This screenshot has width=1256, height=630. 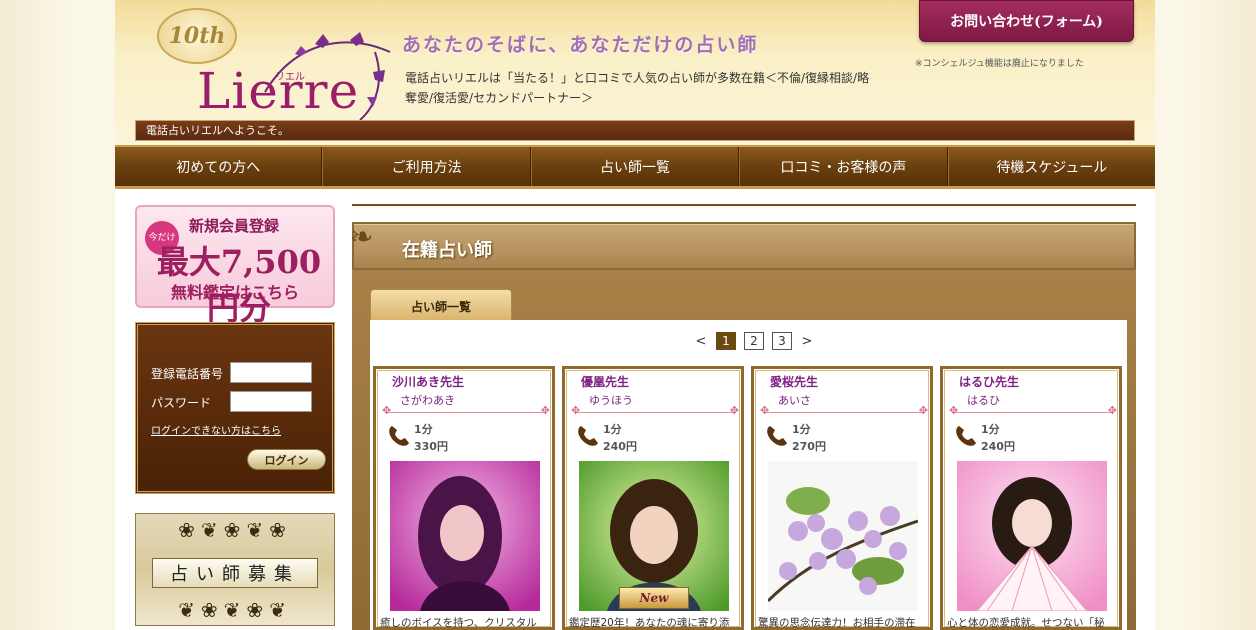 I want to click on teller-name: 沙川あき先生, so click(x=428, y=381).